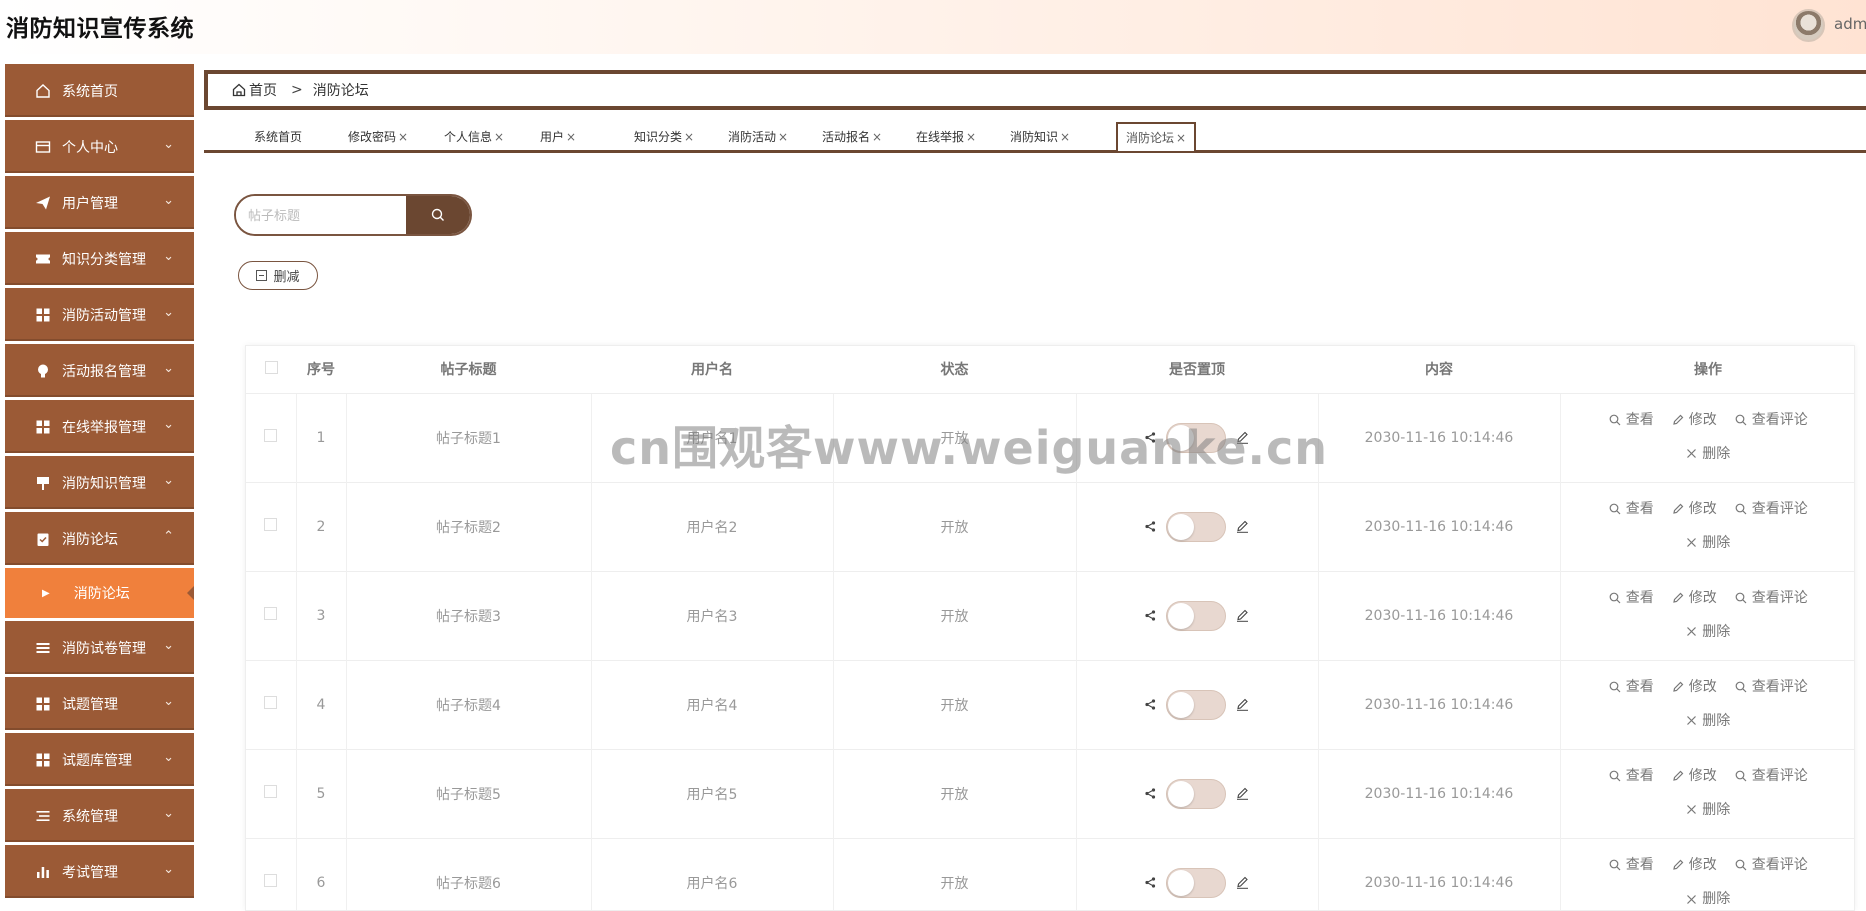  What do you see at coordinates (99, 482) in the screenshot?
I see `sidebar-item-7: 消防知识管理 ⌄` at bounding box center [99, 482].